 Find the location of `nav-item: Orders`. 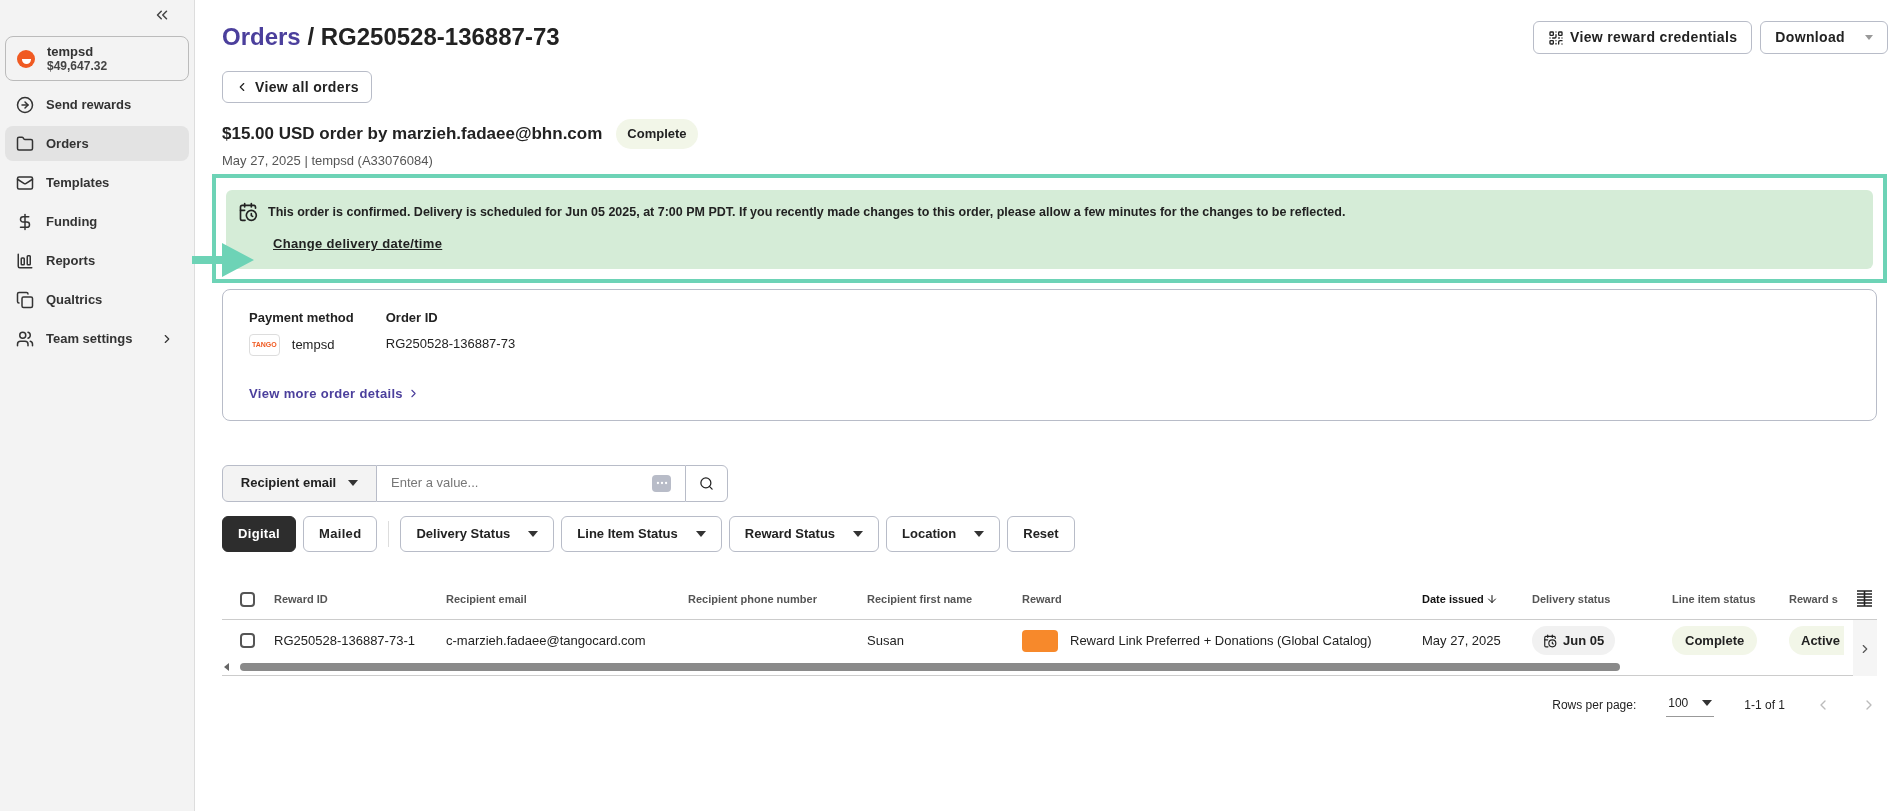

nav-item: Orders is located at coordinates (97, 143).